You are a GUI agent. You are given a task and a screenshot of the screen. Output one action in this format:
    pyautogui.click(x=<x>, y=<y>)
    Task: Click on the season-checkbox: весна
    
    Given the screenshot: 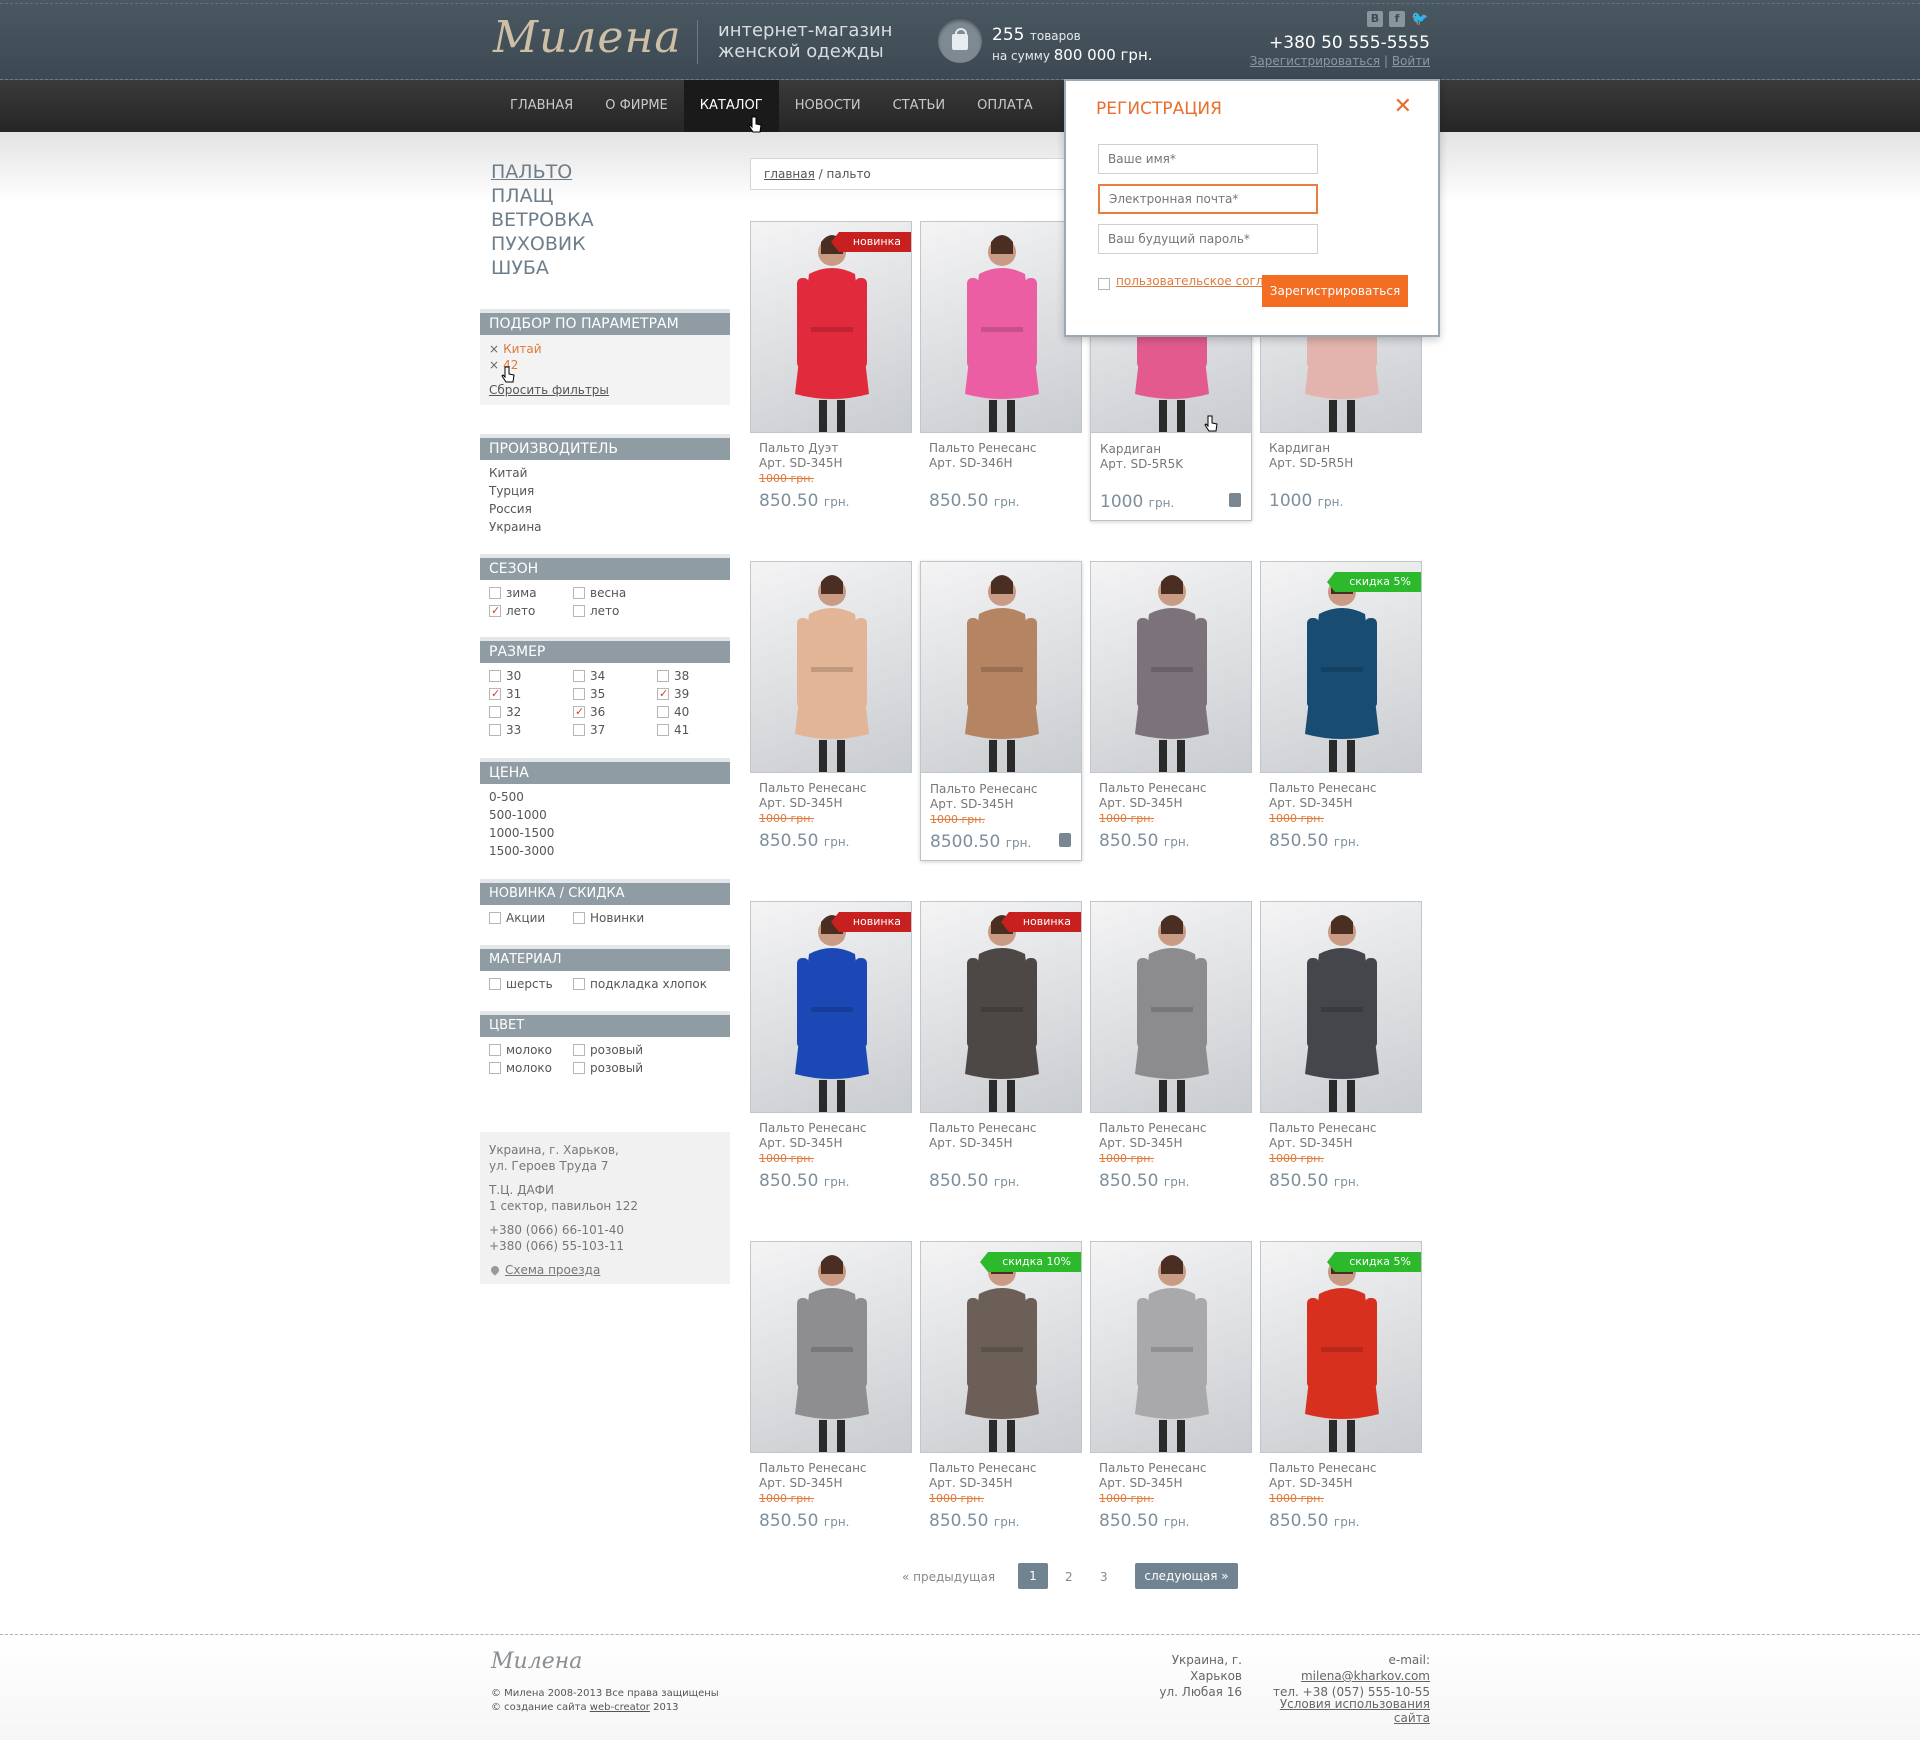 What is the action you would take?
    pyautogui.click(x=615, y=593)
    